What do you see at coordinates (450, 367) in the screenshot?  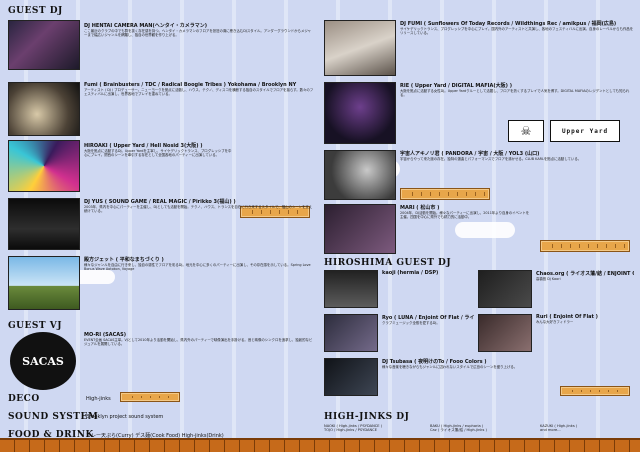 I see `dj-bio: 様々な音楽を聴きながらもジャンルに囚われないスタイルで広島のシーンを盛り上げる。` at bounding box center [450, 367].